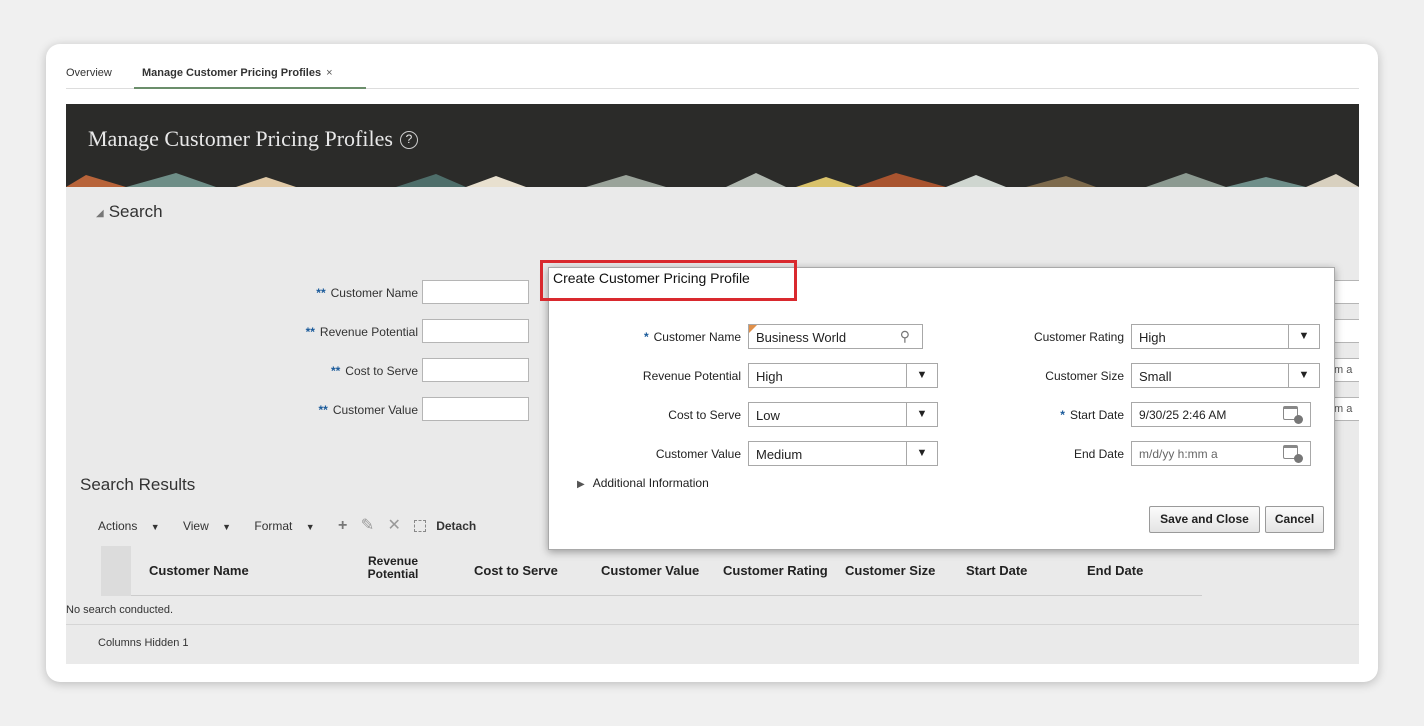 Image resolution: width=1424 pixels, height=726 pixels. I want to click on edit-icon: ✎, so click(367, 525).